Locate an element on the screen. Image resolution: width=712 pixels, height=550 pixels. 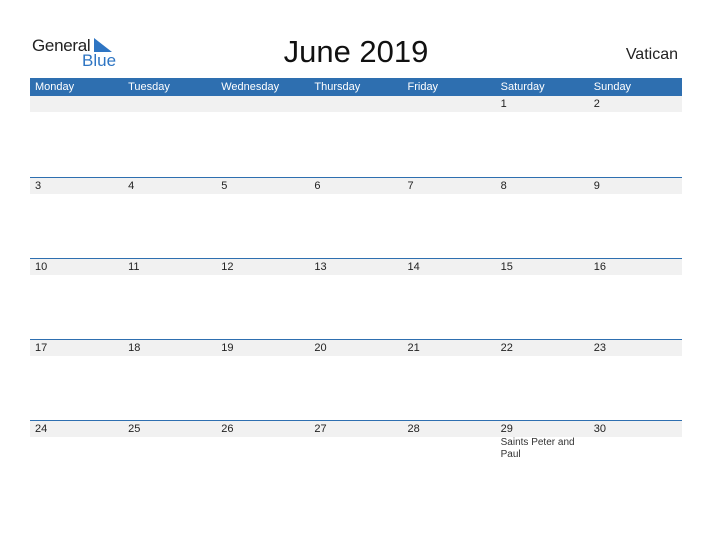
page-title: June 2019 is located at coordinates (356, 51).